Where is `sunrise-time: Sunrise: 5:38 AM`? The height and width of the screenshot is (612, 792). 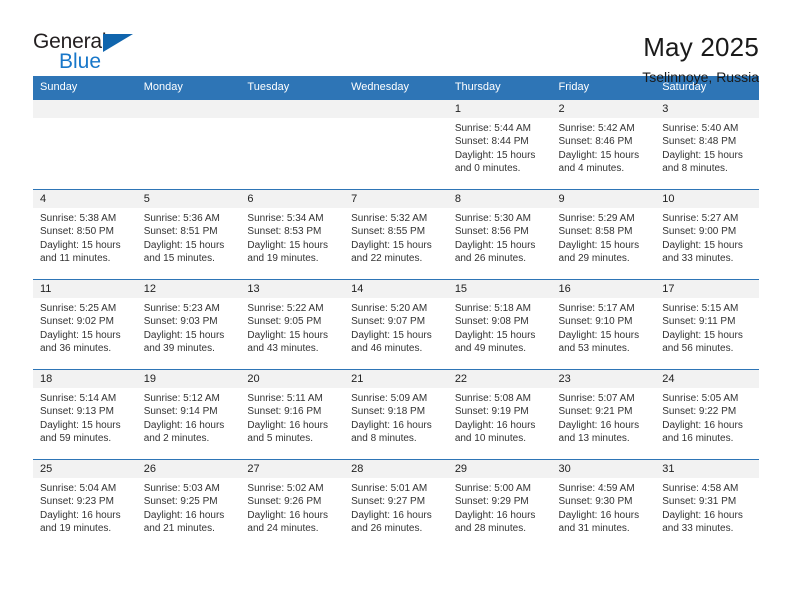
sunrise-time: Sunrise: 5:38 AM is located at coordinates (78, 218).